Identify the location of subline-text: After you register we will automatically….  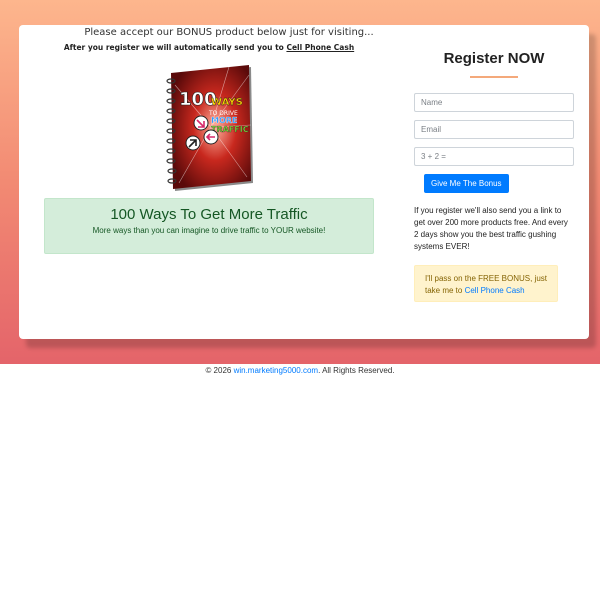
(175, 47).